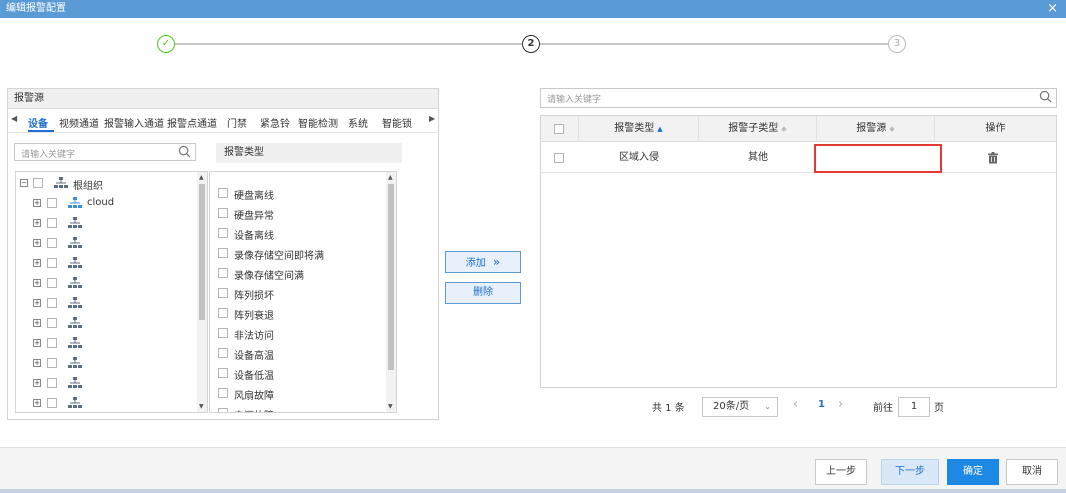  I want to click on add-button: 添加 », so click(483, 262).